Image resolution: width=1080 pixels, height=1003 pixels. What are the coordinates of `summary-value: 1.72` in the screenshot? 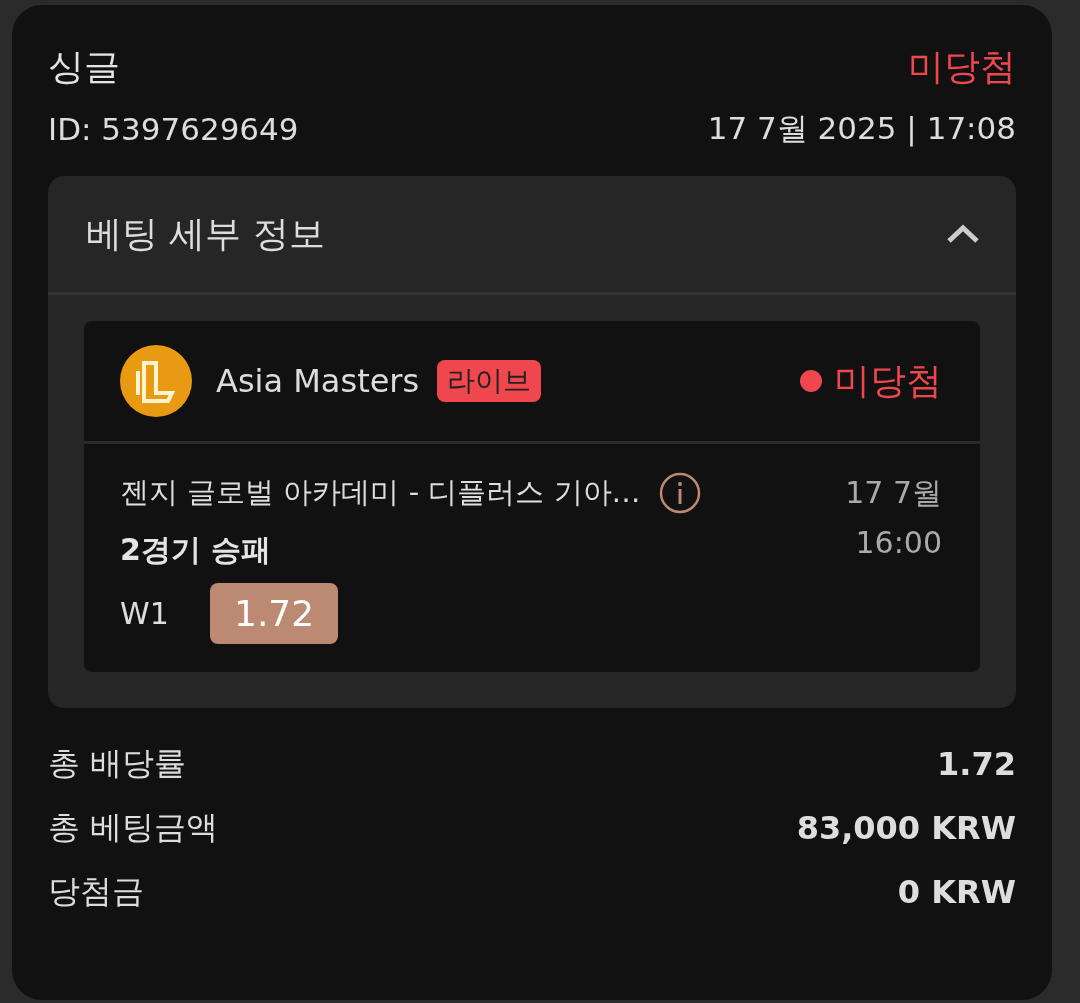 It's located at (976, 764).